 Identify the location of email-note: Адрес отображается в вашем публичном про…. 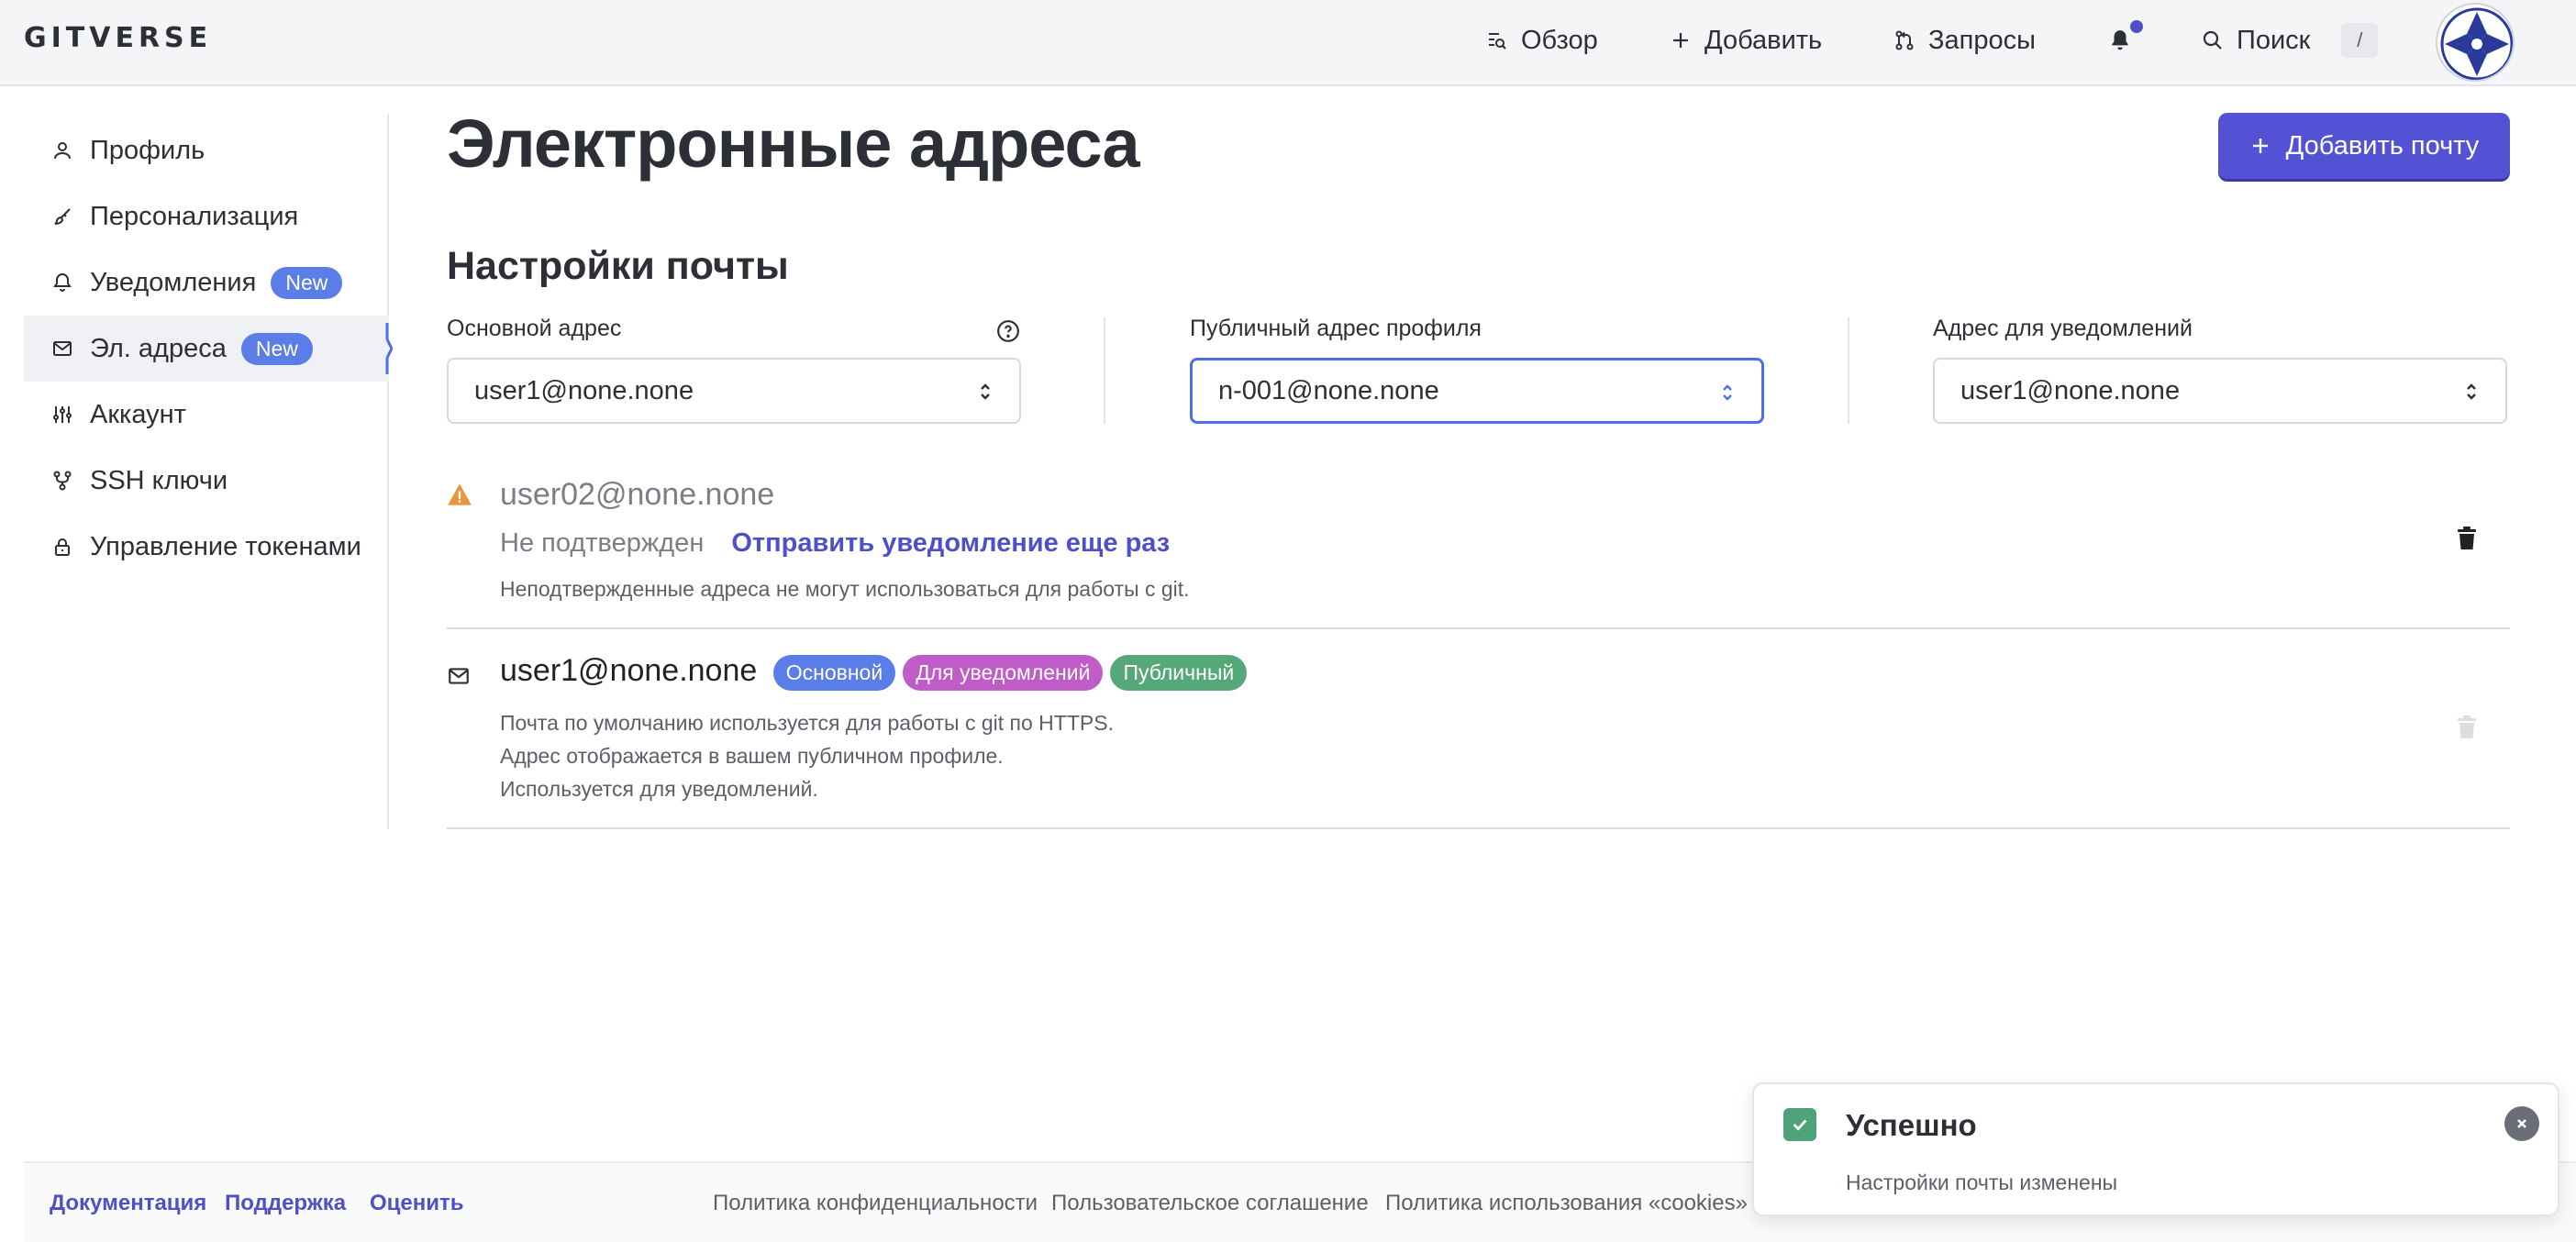
(752, 756).